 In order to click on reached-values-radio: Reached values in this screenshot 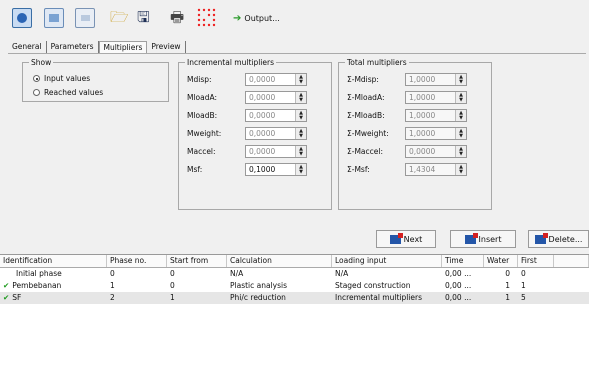, I will do `click(68, 92)`.